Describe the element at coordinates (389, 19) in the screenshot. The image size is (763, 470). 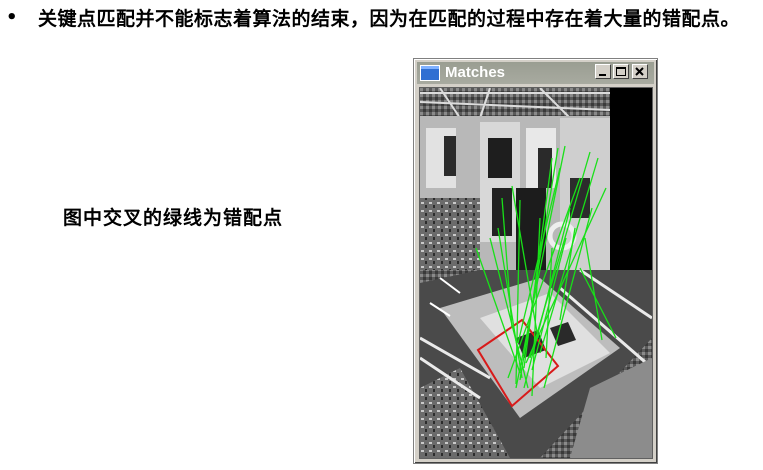
I see `bullet-text: 关键点匹配并不能标志着算法的结束，因为在匹配的过程中存在着大量的错配点。` at that location.